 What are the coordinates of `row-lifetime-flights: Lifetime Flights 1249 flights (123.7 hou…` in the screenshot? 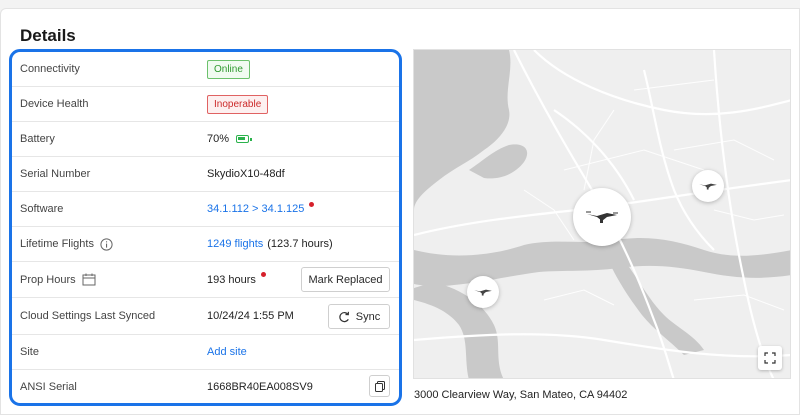 It's located at (205, 244).